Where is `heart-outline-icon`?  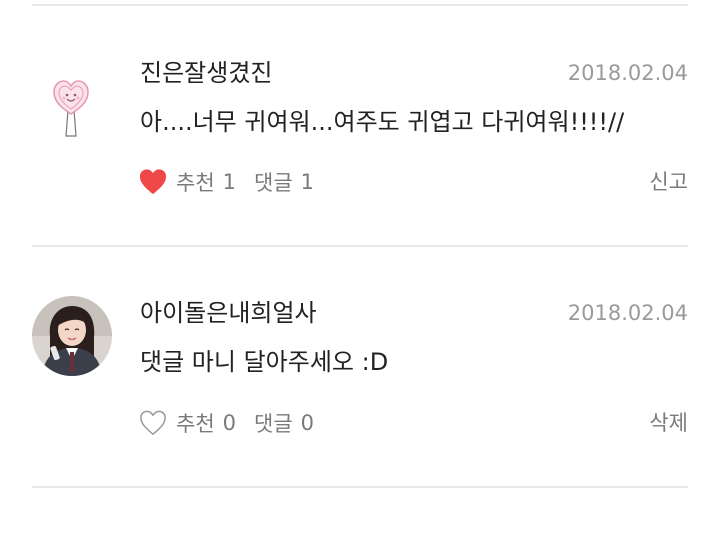 heart-outline-icon is located at coordinates (153, 423).